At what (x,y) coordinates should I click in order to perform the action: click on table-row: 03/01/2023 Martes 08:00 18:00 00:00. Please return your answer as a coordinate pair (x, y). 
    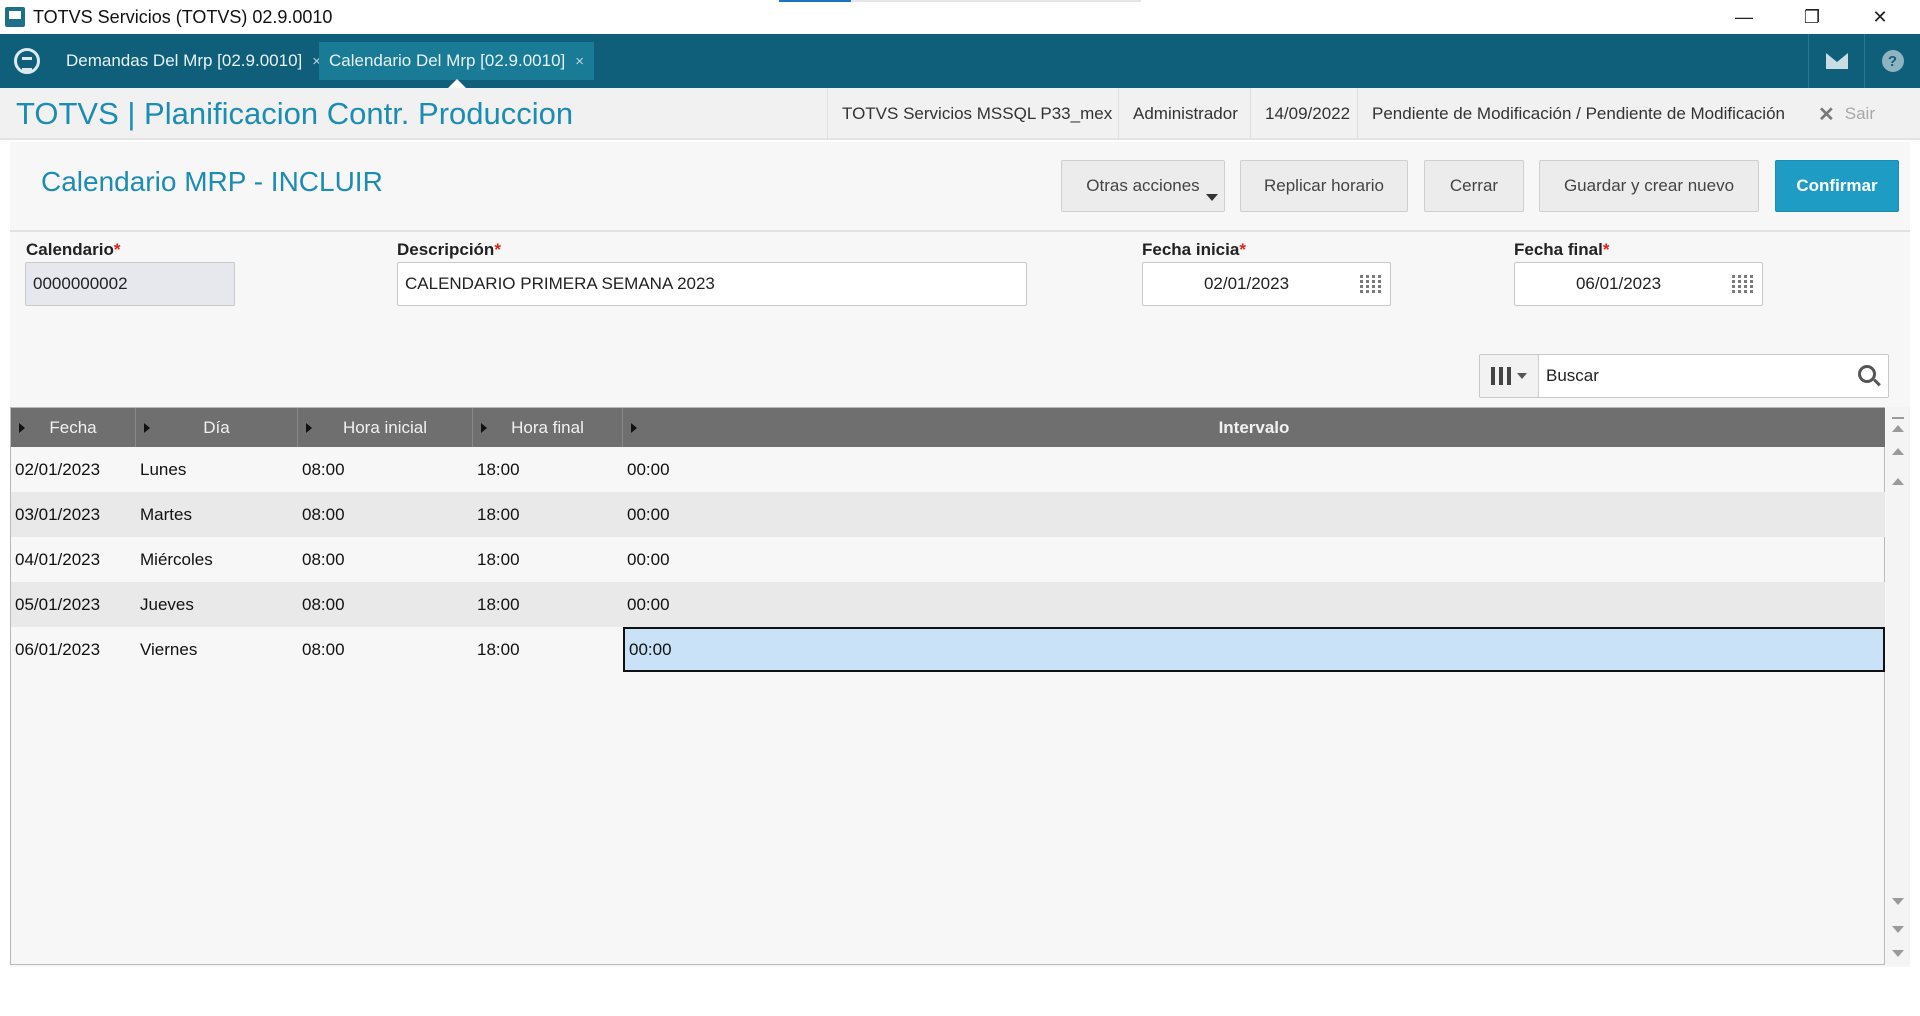
    Looking at the image, I should click on (948, 514).